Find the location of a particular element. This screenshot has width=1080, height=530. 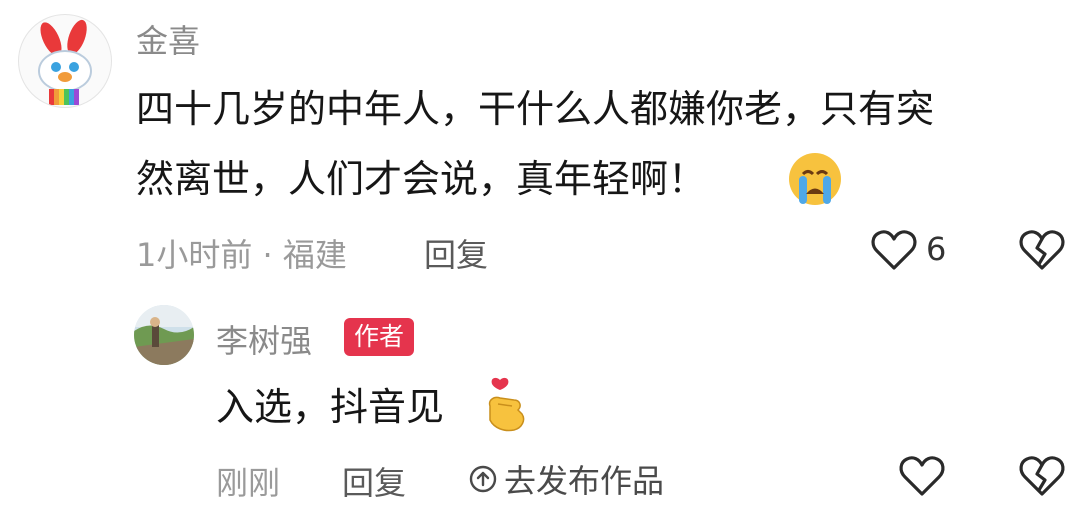

publish-work-label: 去发布作品 is located at coordinates (584, 481).